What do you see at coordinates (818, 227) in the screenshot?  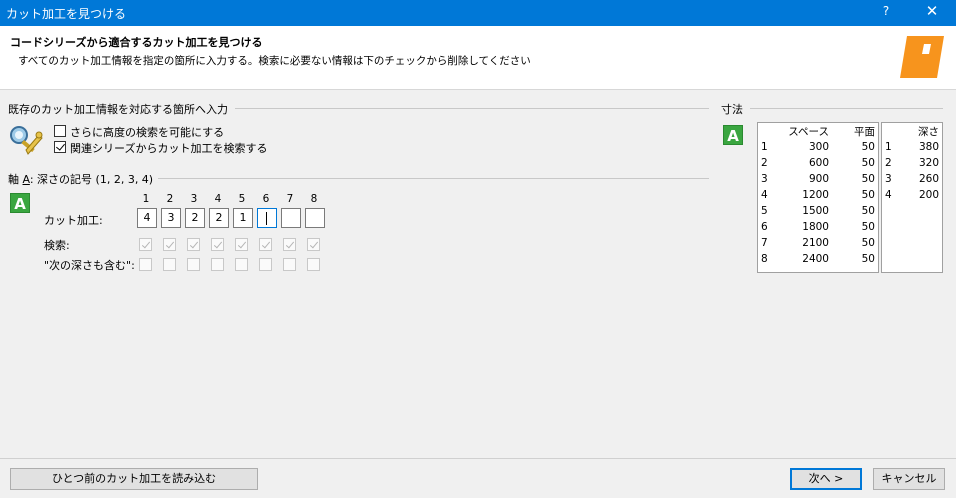 I see `table-row: 6 1800 50` at bounding box center [818, 227].